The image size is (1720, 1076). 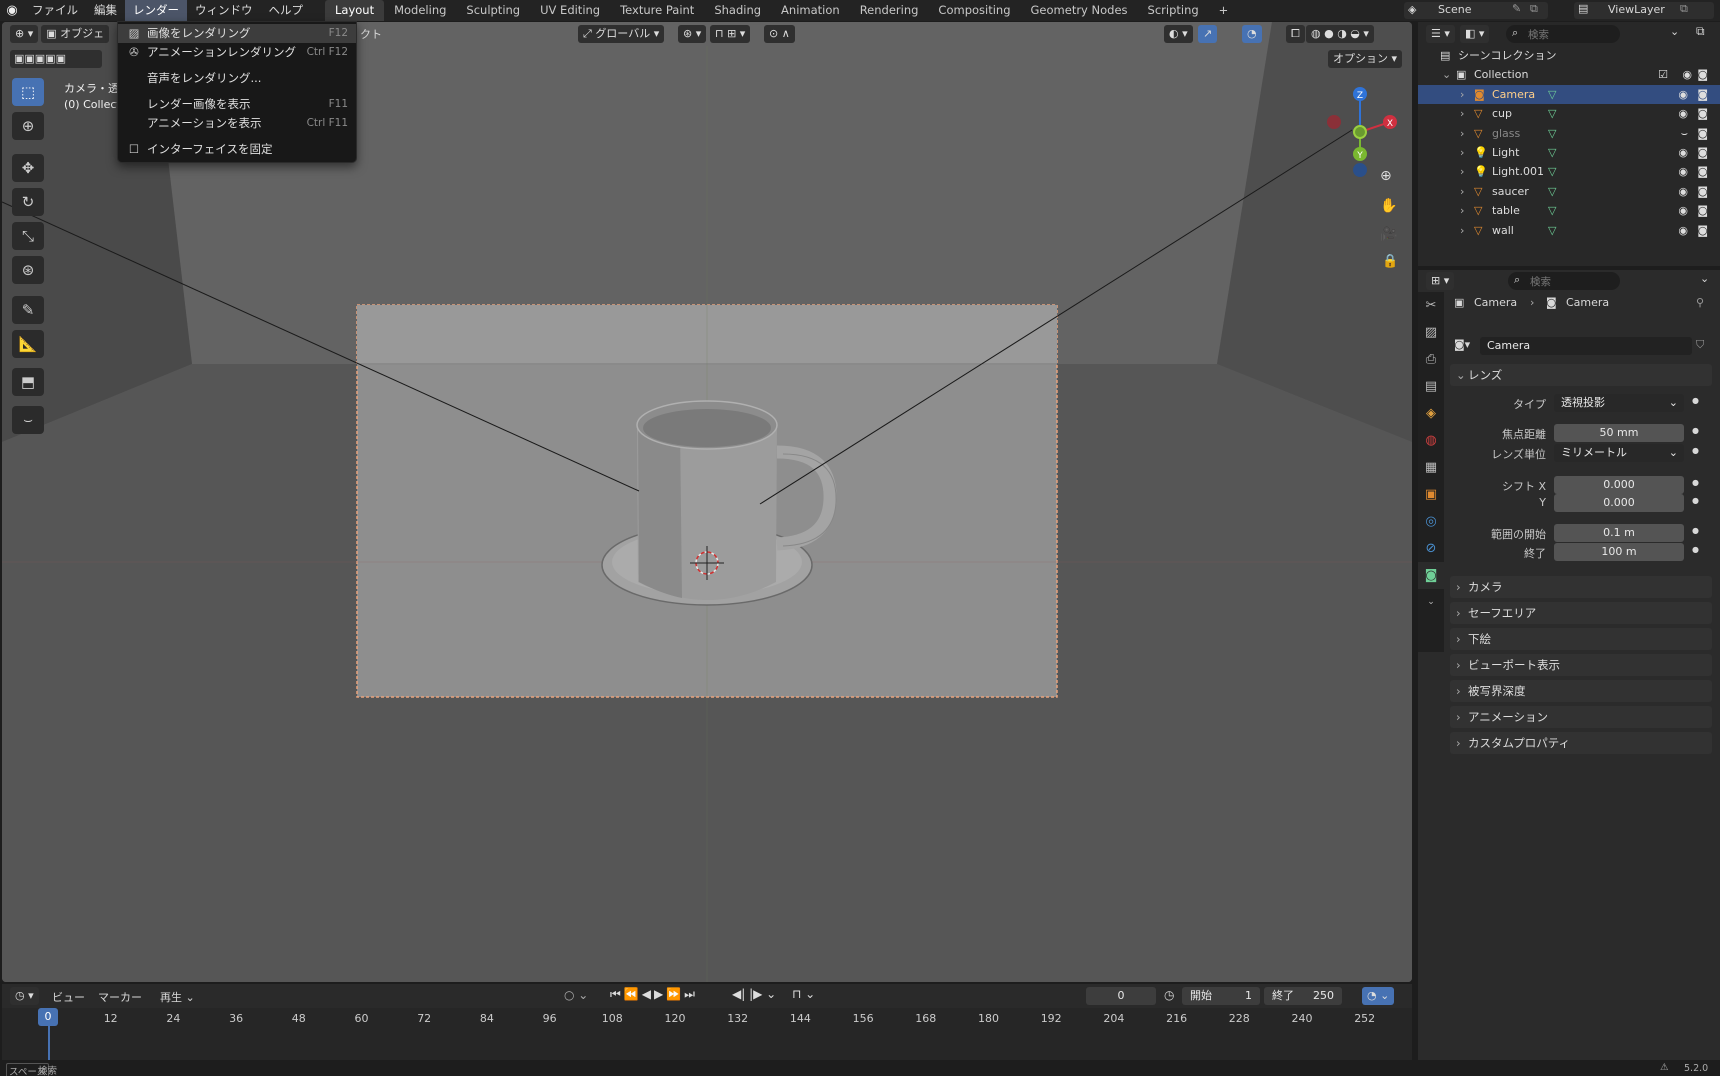 What do you see at coordinates (371, 34) in the screenshot?
I see `object-menu-fragment: クト` at bounding box center [371, 34].